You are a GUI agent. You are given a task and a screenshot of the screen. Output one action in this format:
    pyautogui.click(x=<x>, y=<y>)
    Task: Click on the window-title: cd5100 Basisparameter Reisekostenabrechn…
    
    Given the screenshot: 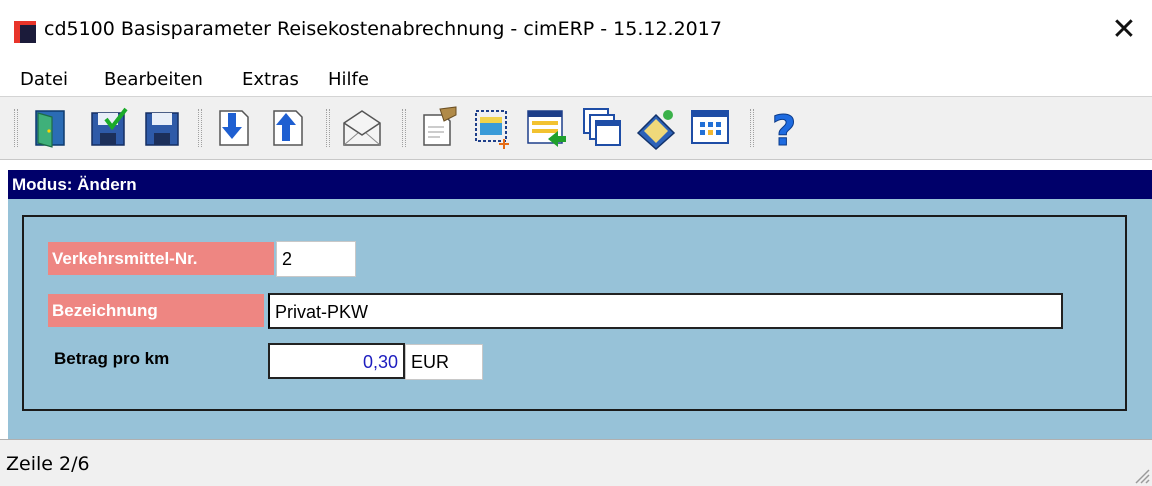 What is the action you would take?
    pyautogui.click(x=383, y=29)
    